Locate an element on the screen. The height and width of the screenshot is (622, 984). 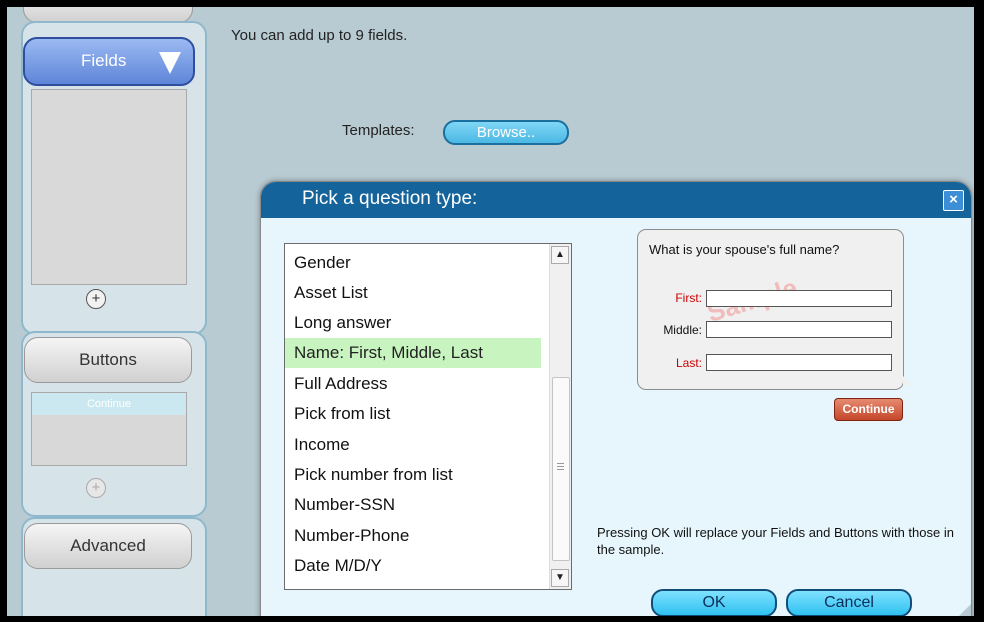
list-item: Number-Phone is located at coordinates (413, 536).